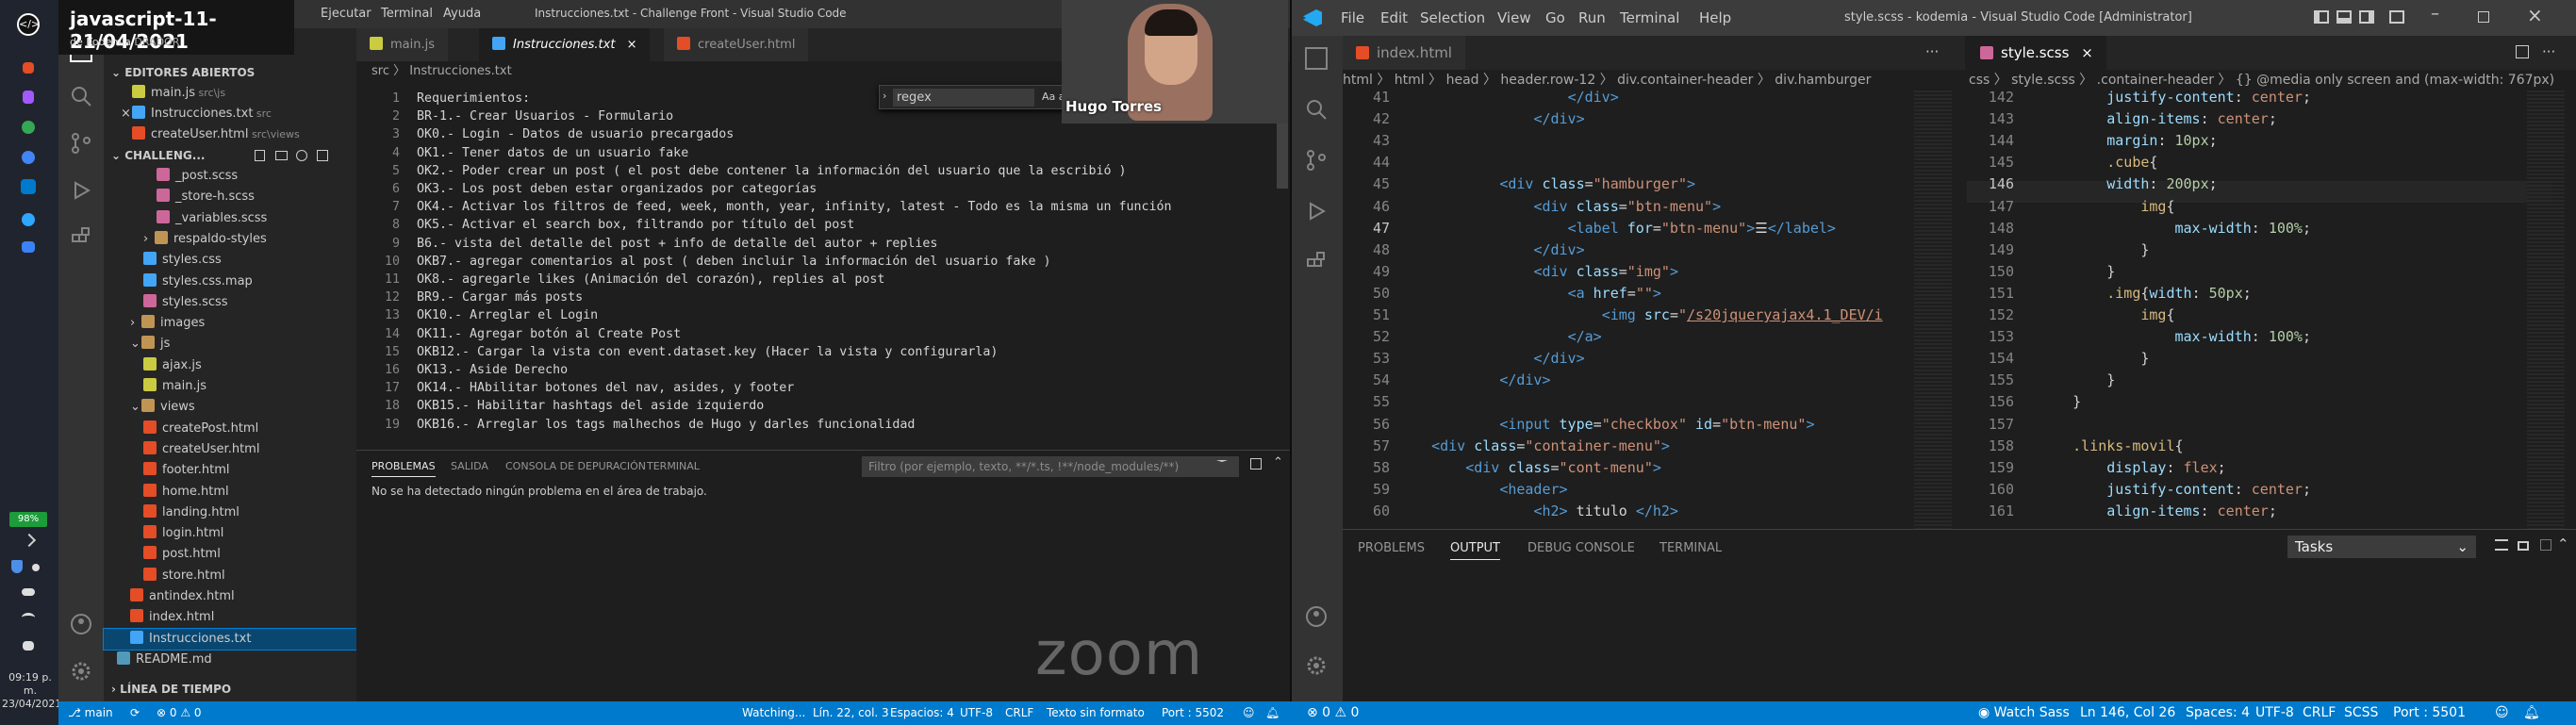 This screenshot has width=2576, height=725. Describe the element at coordinates (346, 14) in the screenshot. I see `menu-run: Ejecutar` at that location.